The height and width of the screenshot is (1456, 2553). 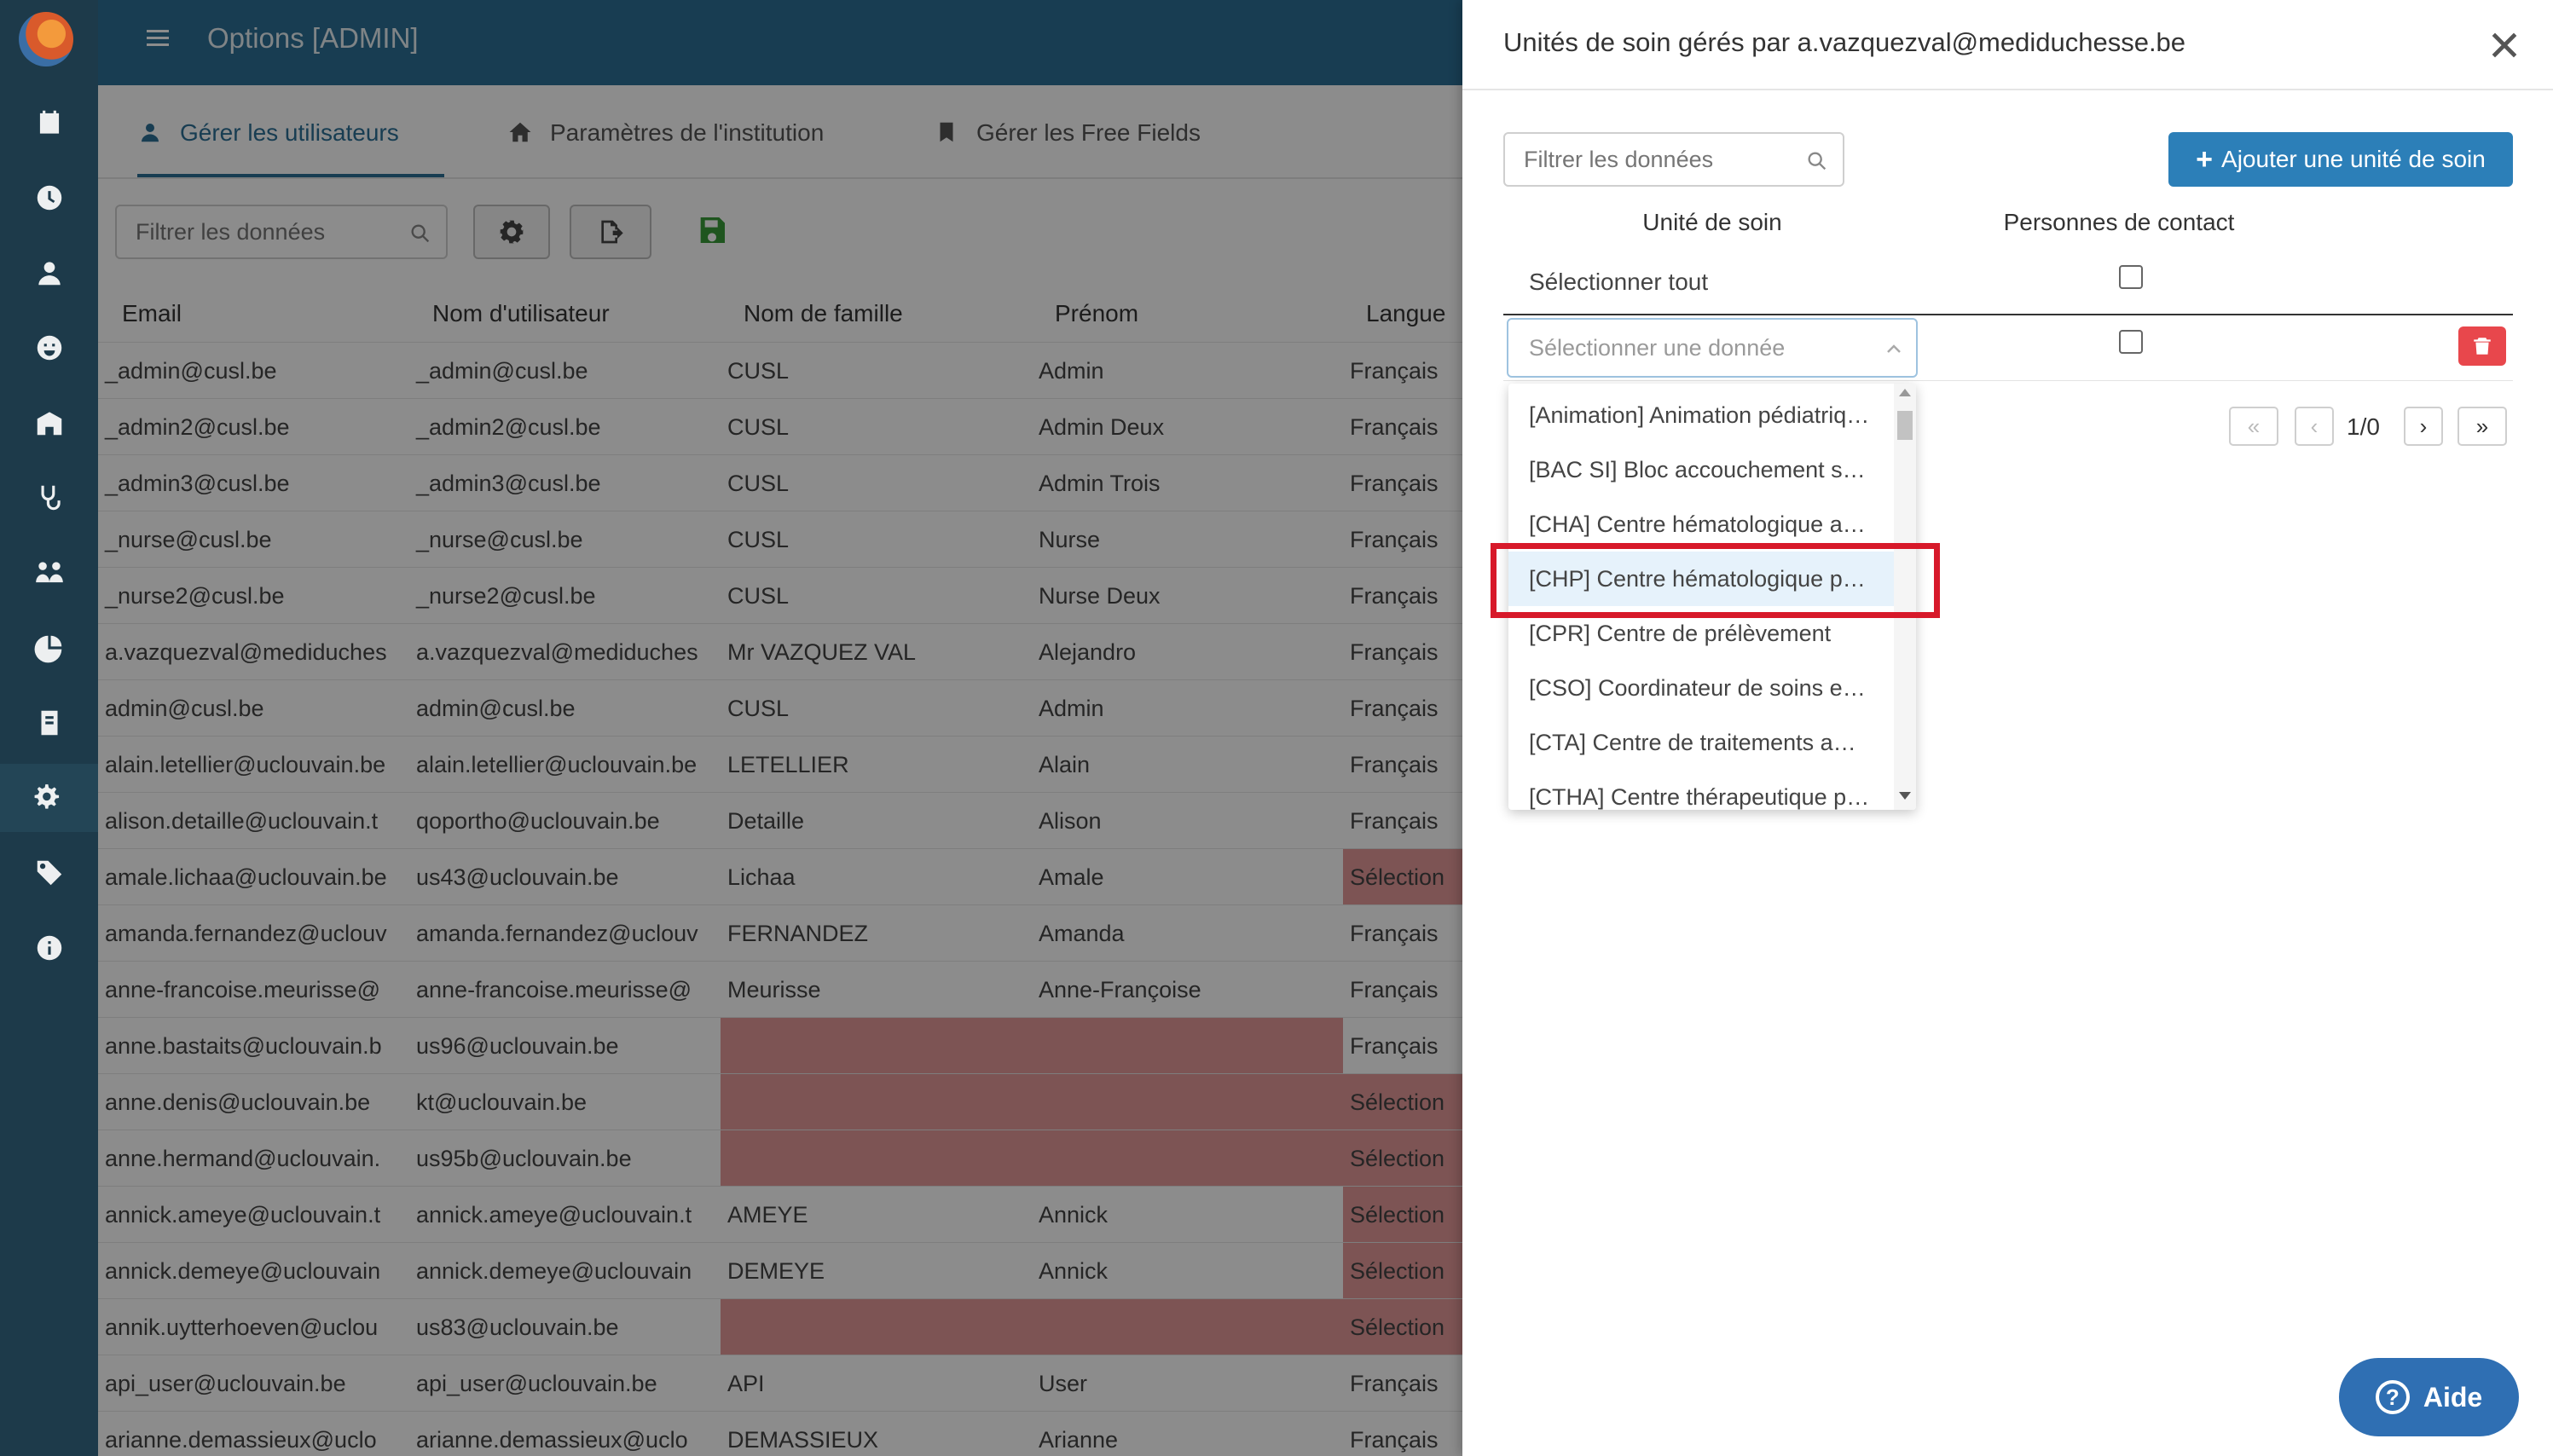 I want to click on dropdown-option: [Animation] Animation pédiatrique, so click(x=1701, y=415).